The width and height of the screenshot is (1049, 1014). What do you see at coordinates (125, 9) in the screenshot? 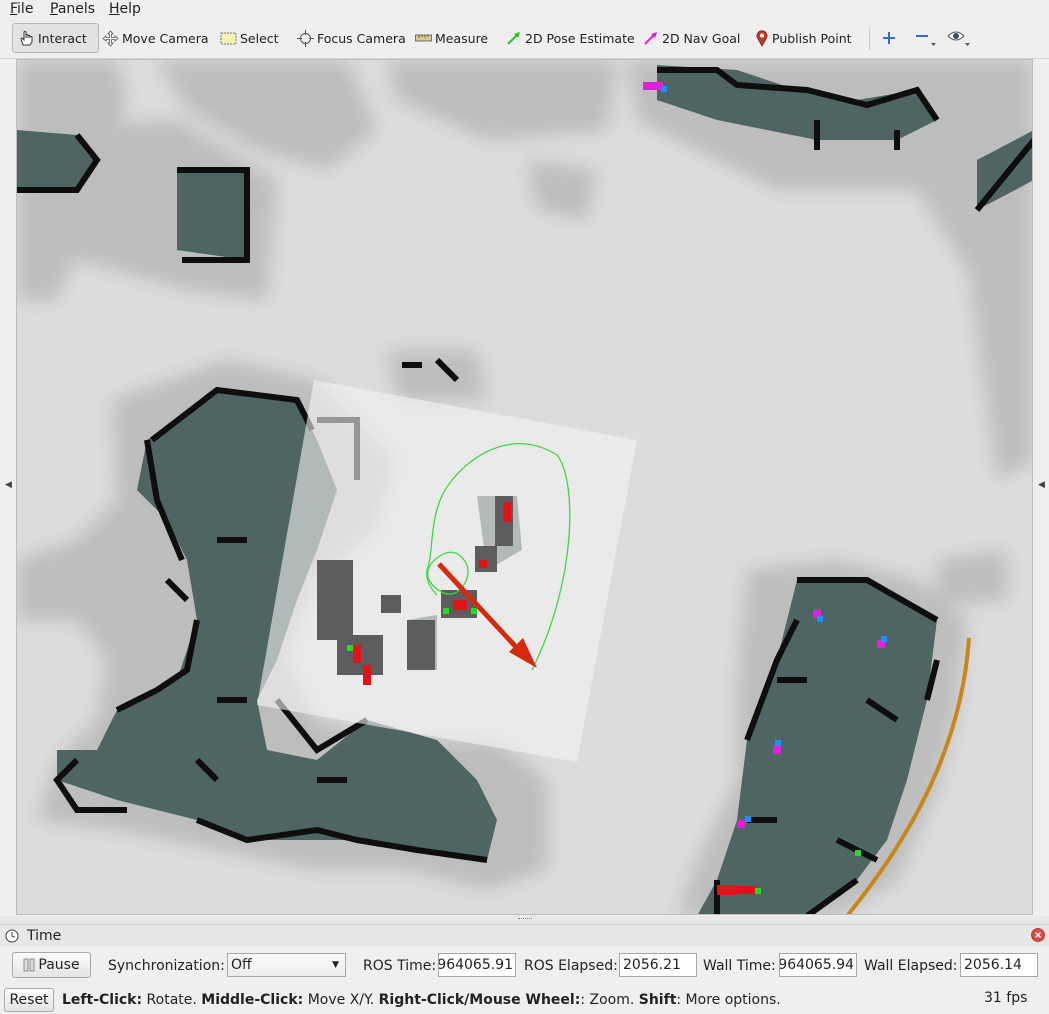
I see `menu-help: Help` at bounding box center [125, 9].